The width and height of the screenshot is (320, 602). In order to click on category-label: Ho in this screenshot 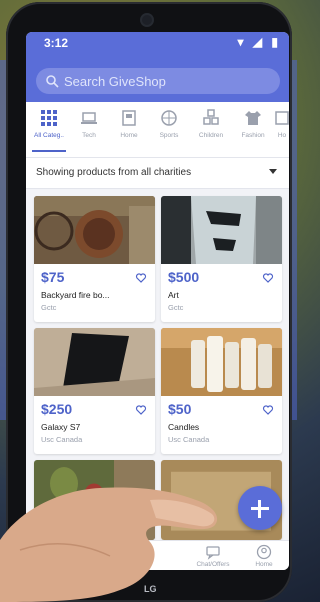, I will do `click(282, 135)`.